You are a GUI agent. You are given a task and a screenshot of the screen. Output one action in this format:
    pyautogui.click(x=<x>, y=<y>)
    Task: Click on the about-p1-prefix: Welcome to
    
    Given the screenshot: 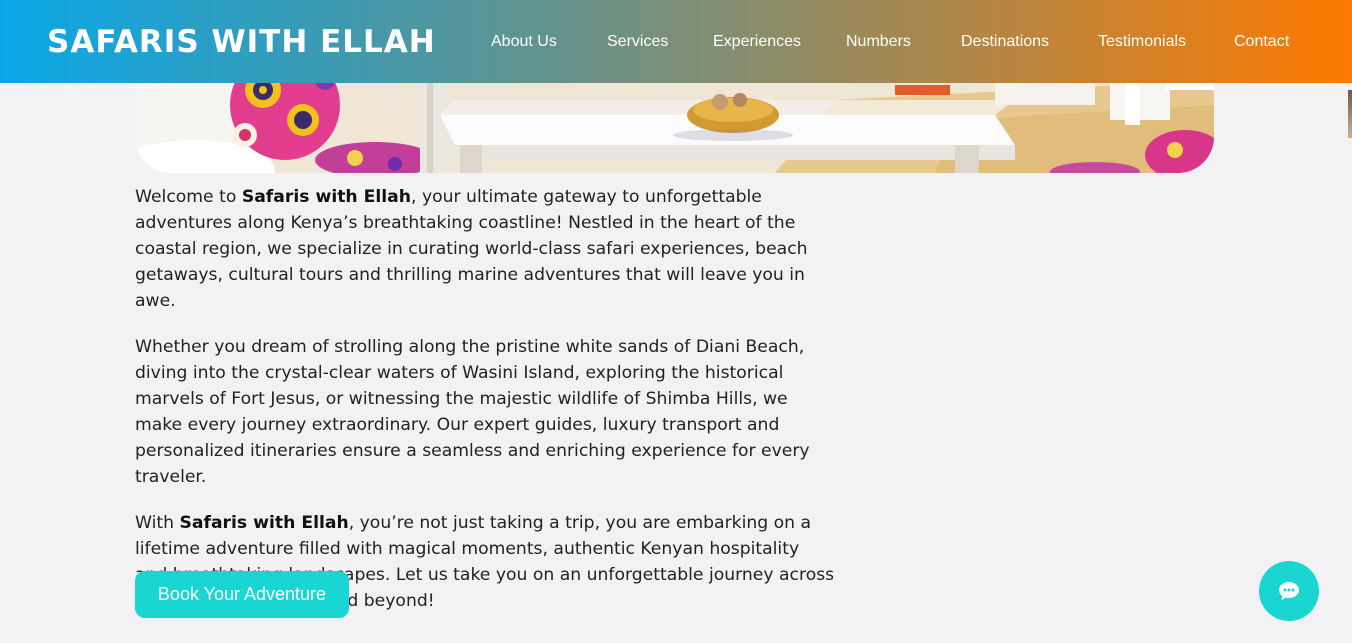 What is the action you would take?
    pyautogui.click(x=188, y=197)
    